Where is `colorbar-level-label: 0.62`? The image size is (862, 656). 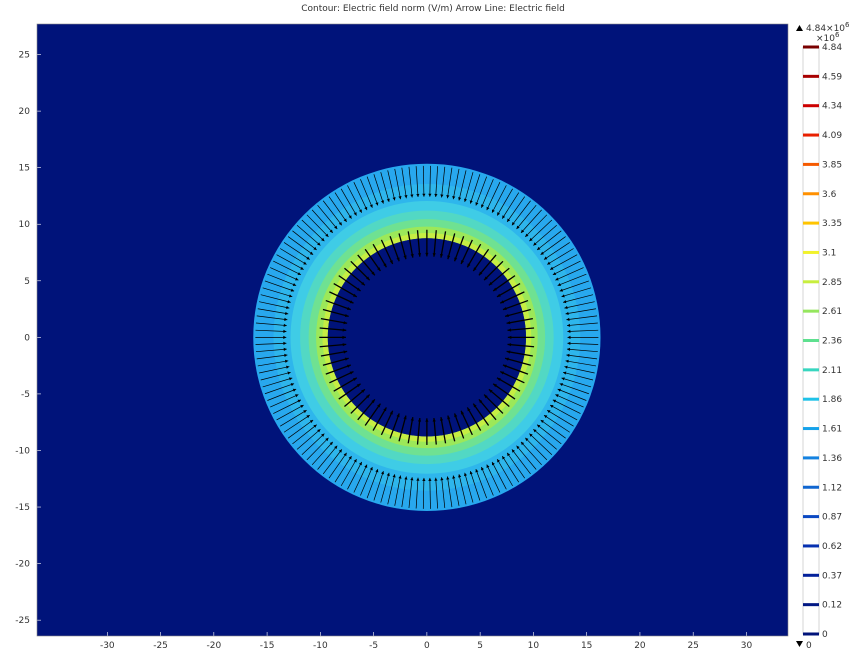
colorbar-level-label: 0.62 is located at coordinates (832, 547).